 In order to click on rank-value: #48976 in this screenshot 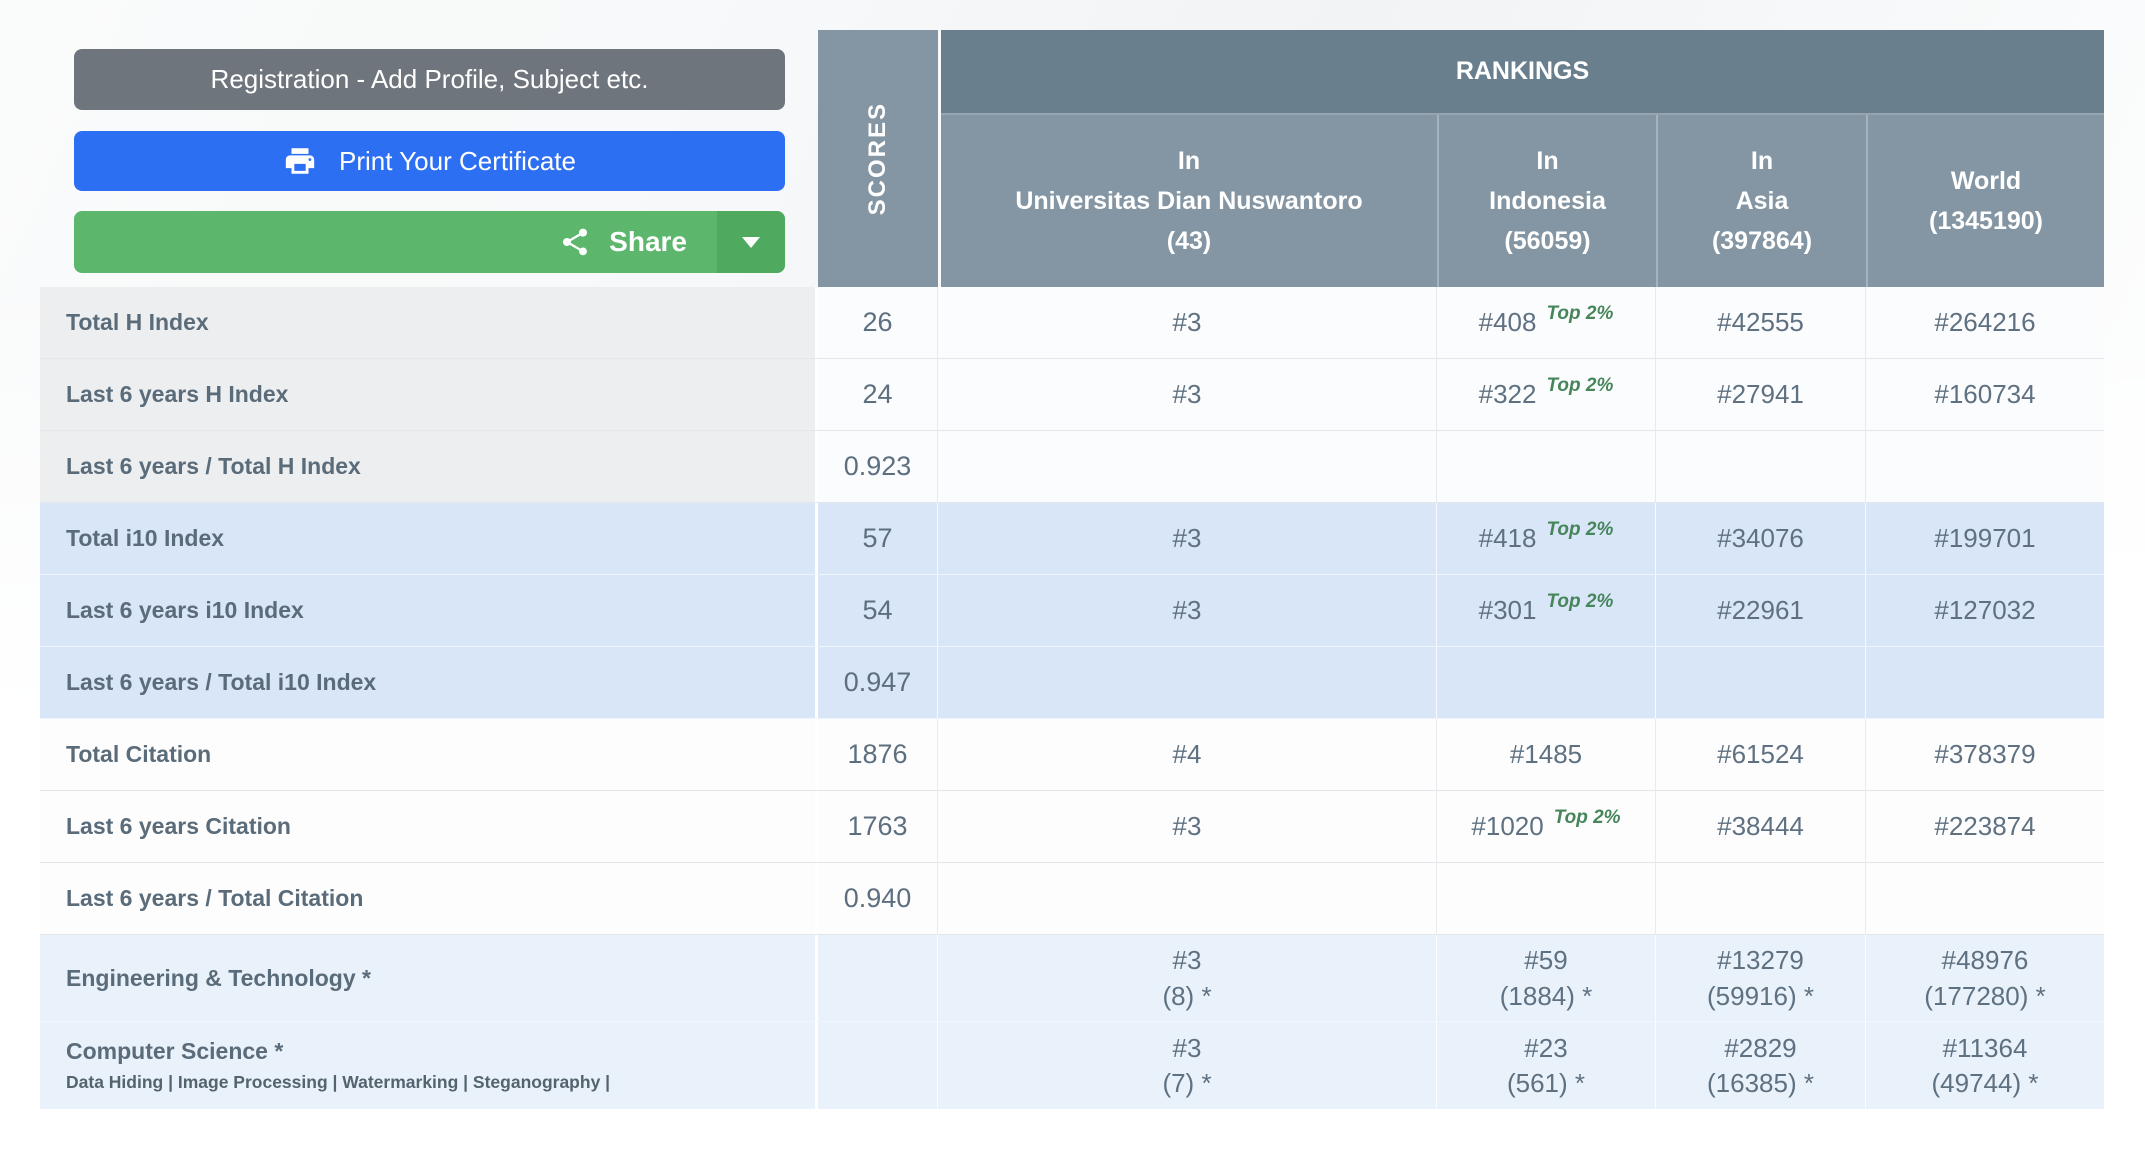, I will do `click(1985, 960)`.